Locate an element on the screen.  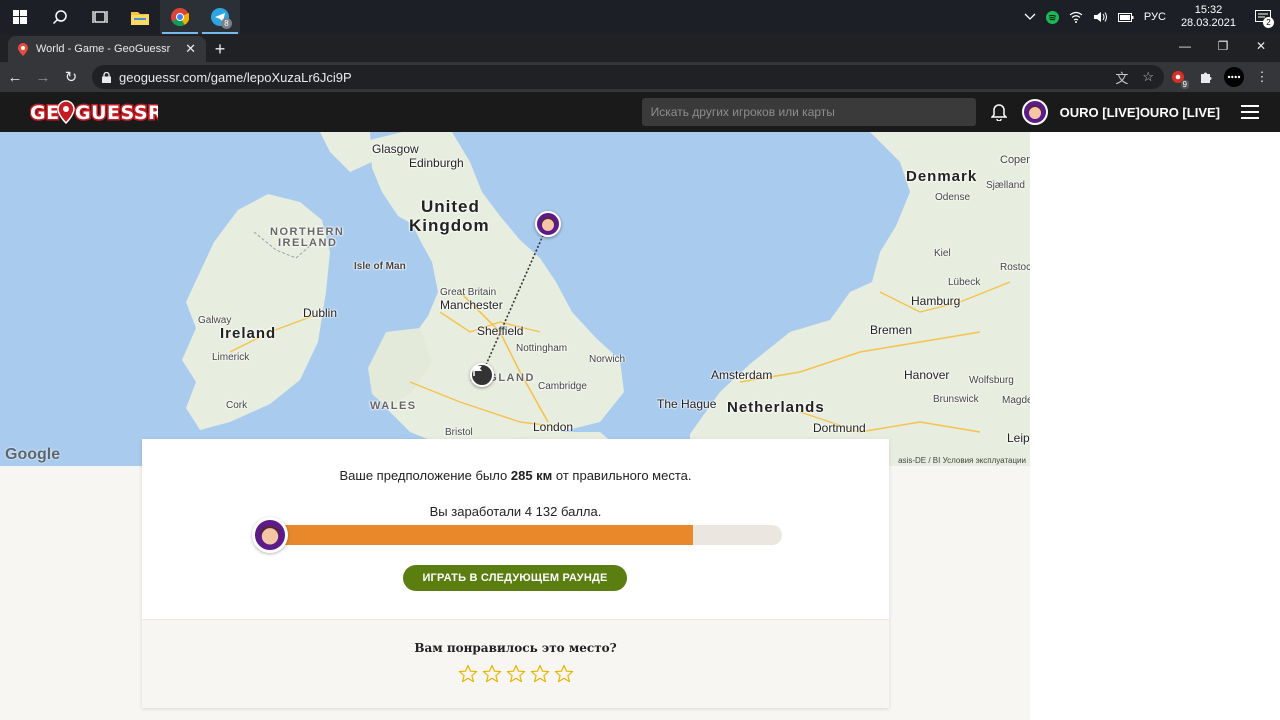
user-avatar is located at coordinates (1034, 112).